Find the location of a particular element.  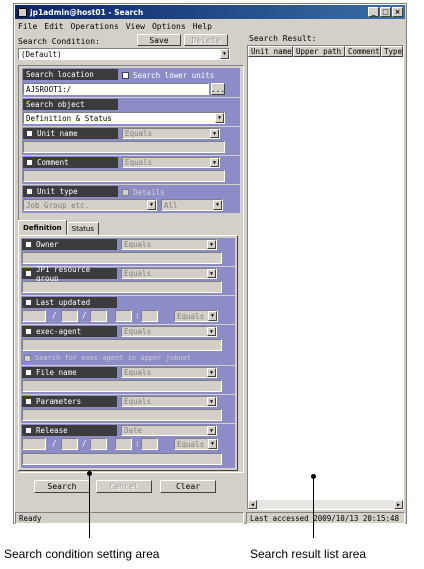

search-object-select: Definition & Status ▼ is located at coordinates (124, 118).